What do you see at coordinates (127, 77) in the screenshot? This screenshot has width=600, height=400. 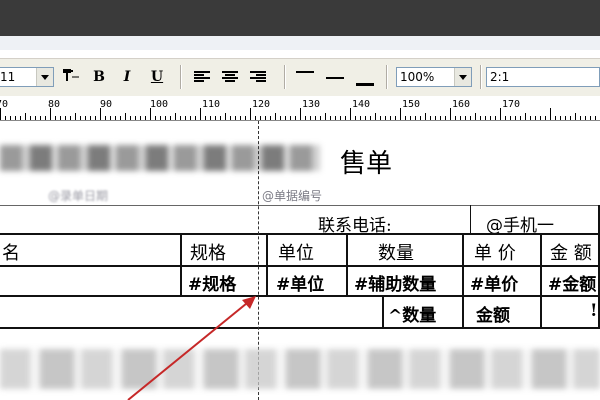 I see `italic-button: I` at bounding box center [127, 77].